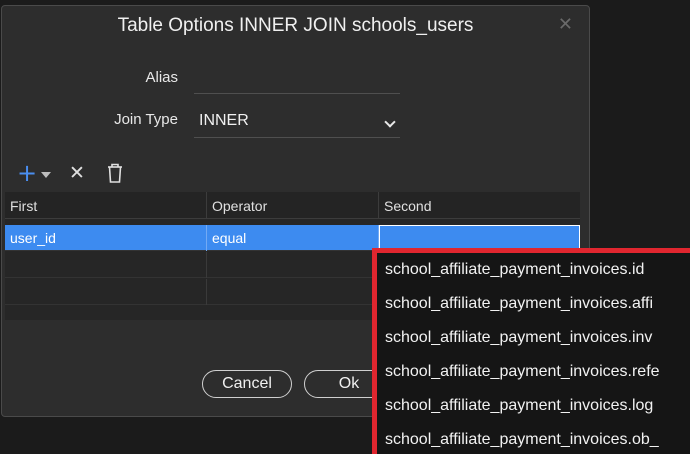  What do you see at coordinates (514, 278) in the screenshot?
I see `dropdown-option: school_affiliate_payment_invoices.id` at bounding box center [514, 278].